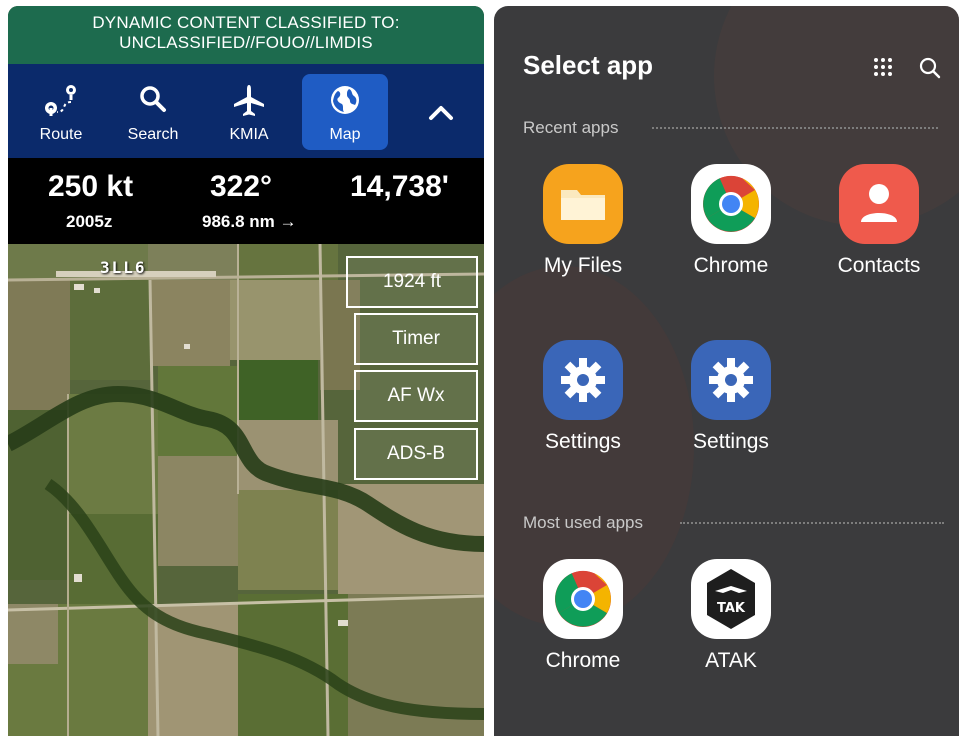 The width and height of the screenshot is (959, 736). I want to click on app-settings-2: Settings, so click(731, 405).